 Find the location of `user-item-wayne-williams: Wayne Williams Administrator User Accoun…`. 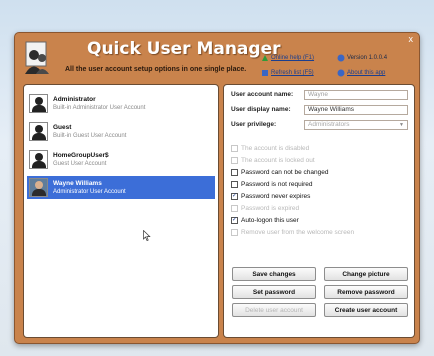

user-item-wayne-williams: Wayne Williams Administrator User Accoun… is located at coordinates (121, 187).